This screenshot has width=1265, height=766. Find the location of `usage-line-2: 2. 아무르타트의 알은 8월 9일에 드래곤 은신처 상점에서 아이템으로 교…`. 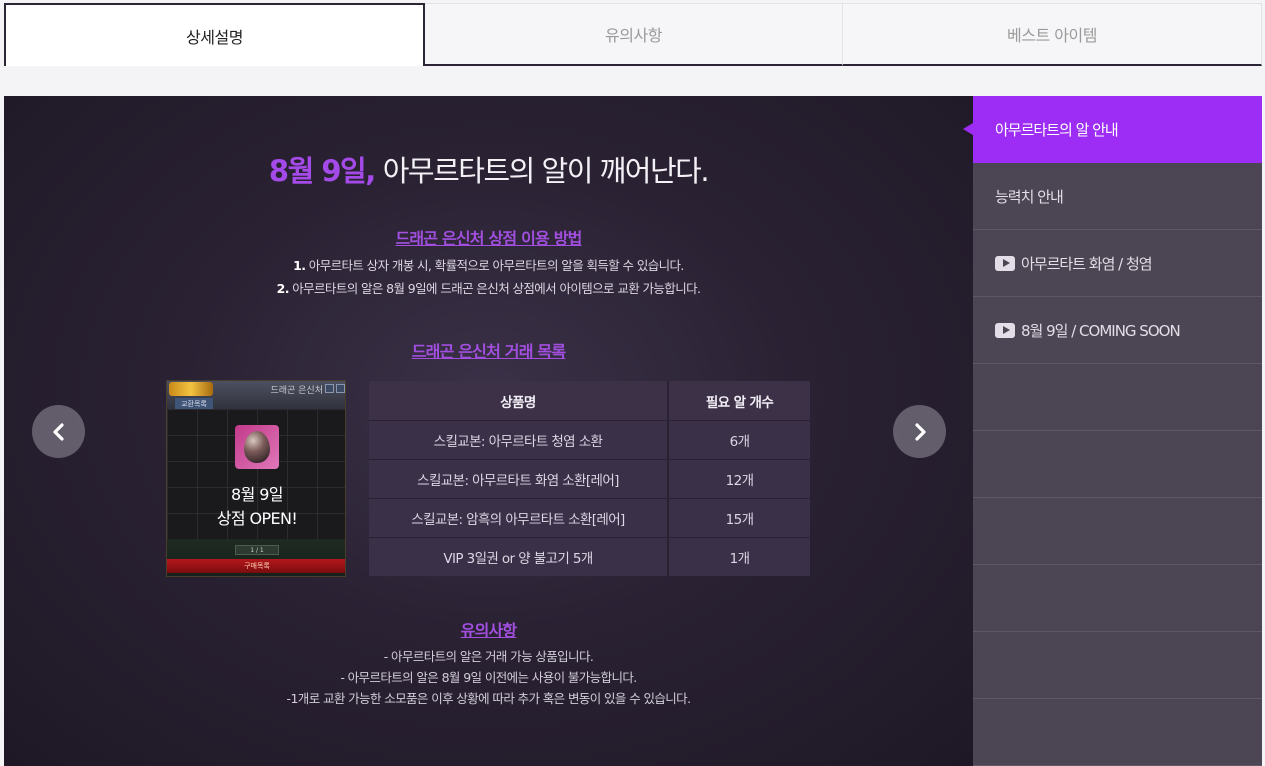

usage-line-2: 2. 아무르타트의 알은 8월 9일에 드래곤 은신처 상점에서 아이템으로 교… is located at coordinates (488, 288).